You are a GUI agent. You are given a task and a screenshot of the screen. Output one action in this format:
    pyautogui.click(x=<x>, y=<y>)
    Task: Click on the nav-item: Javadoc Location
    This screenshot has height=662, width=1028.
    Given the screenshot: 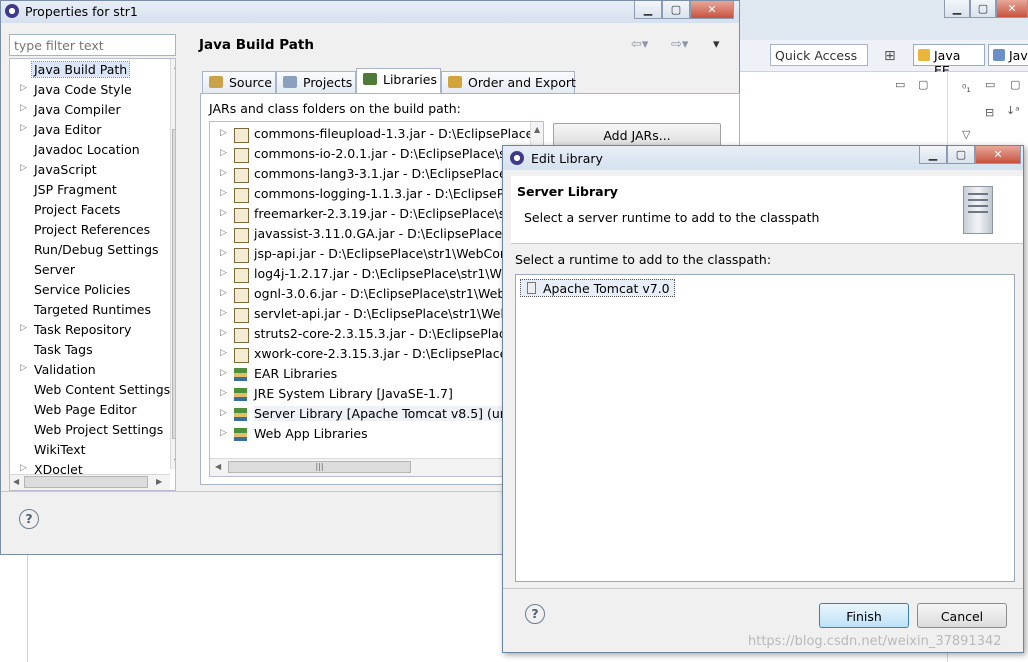 What is the action you would take?
    pyautogui.click(x=85, y=150)
    